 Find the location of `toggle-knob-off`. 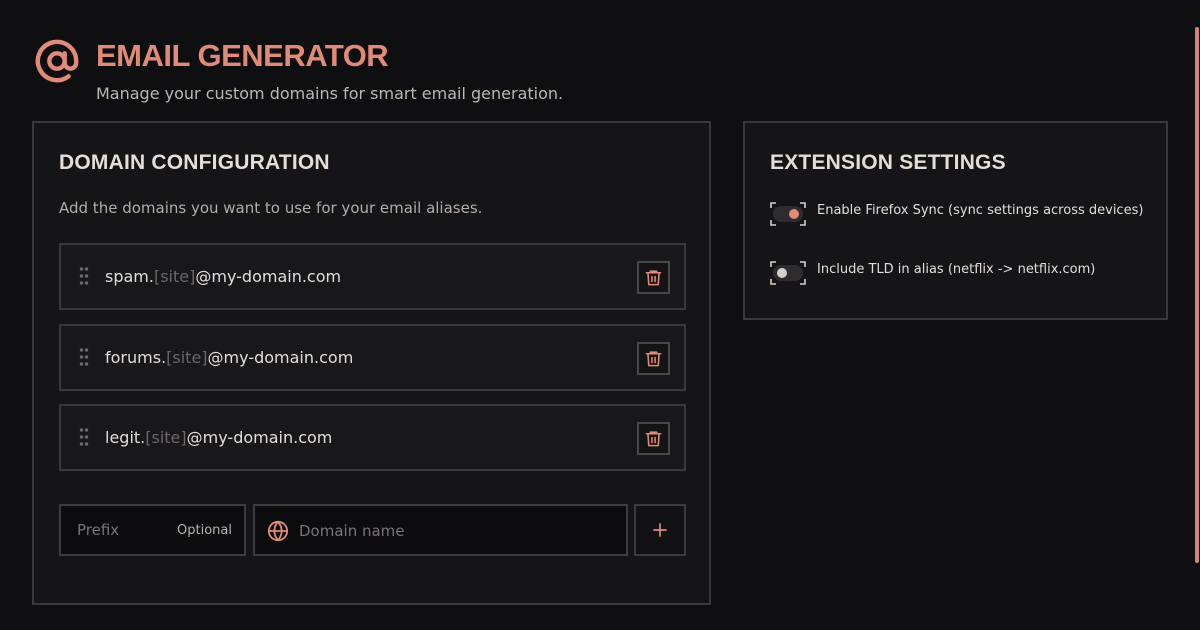

toggle-knob-off is located at coordinates (782, 273).